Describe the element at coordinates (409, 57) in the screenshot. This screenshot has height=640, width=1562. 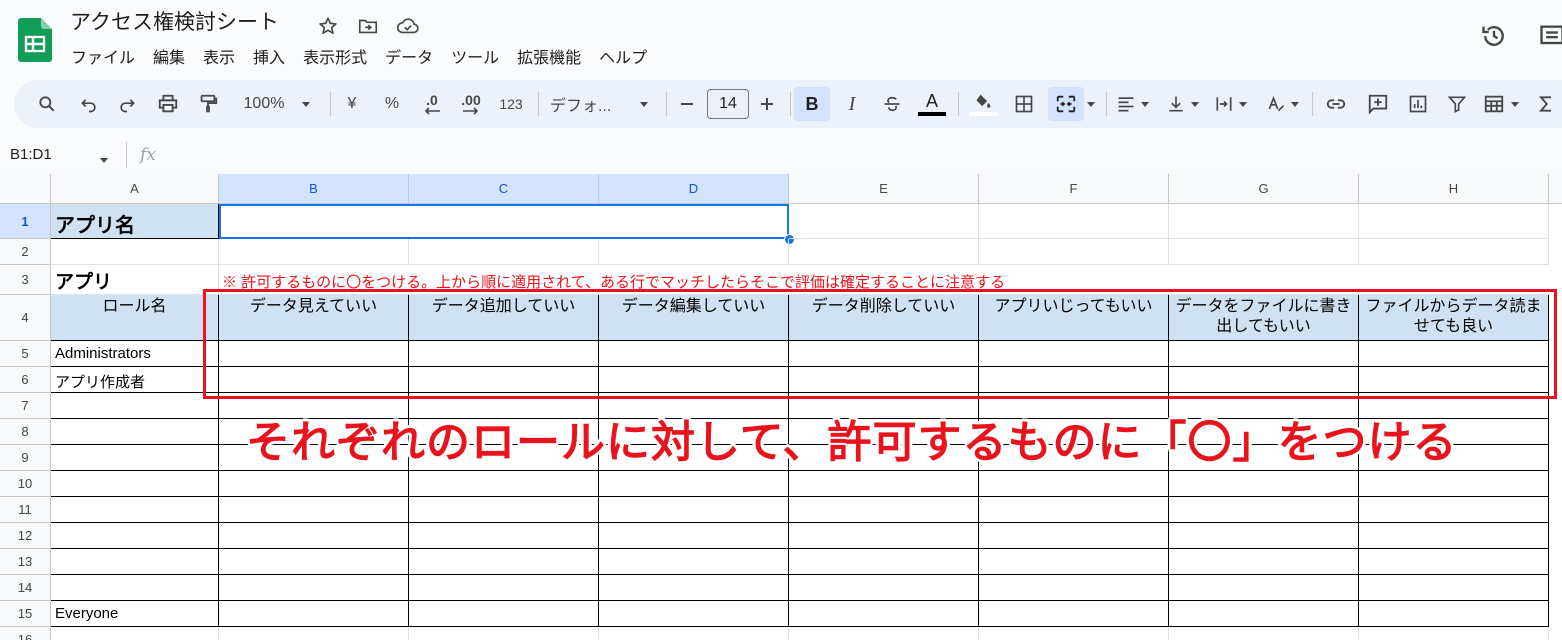
I see `menu-data: データ` at that location.